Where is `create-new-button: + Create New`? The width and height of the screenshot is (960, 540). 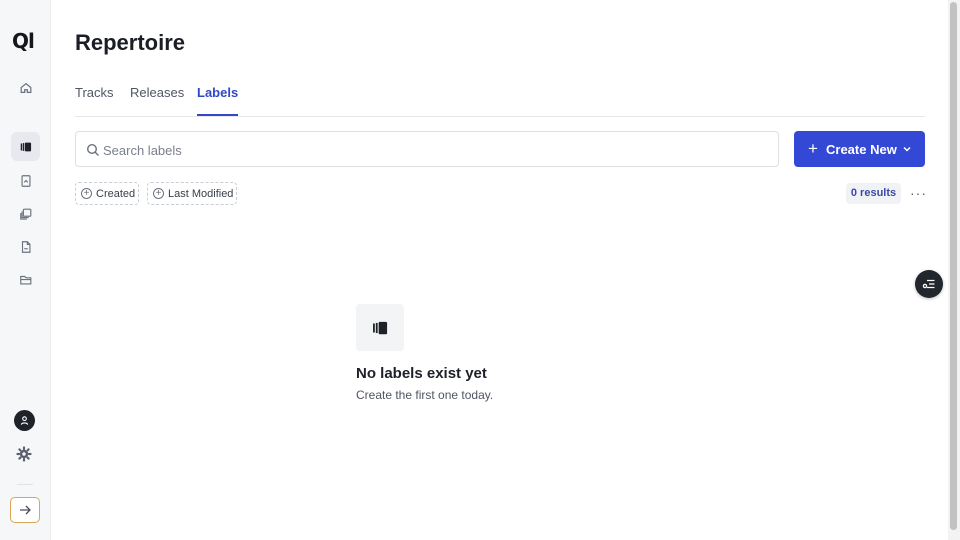 create-new-button: + Create New is located at coordinates (859, 149).